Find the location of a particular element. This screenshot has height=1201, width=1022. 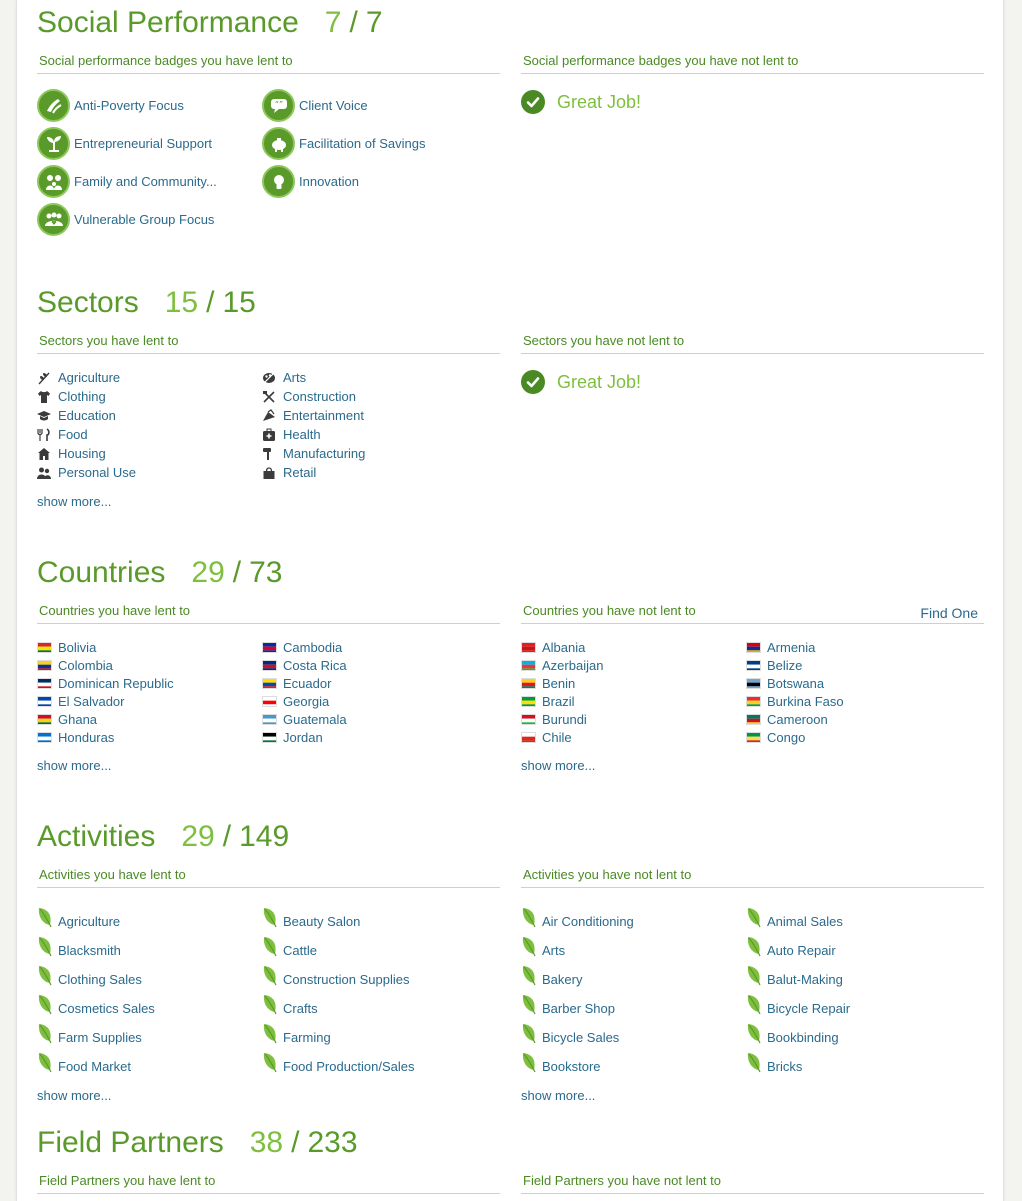

activity-item: Air Conditioning is located at coordinates (577, 920).